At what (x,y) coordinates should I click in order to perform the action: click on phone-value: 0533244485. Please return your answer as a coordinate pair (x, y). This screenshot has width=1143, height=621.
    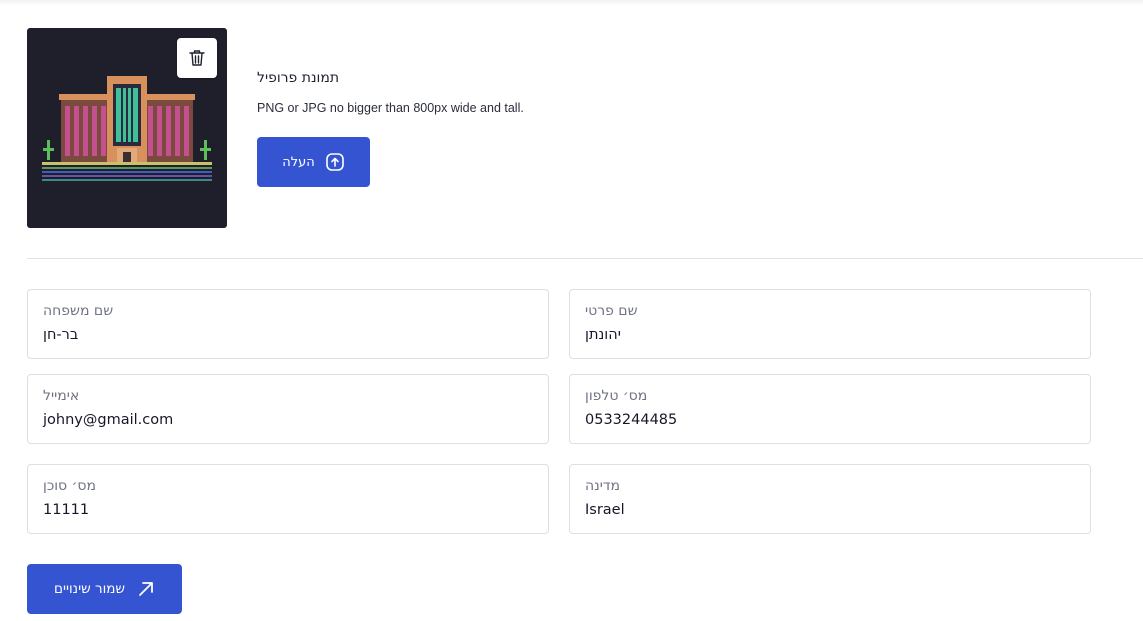
    Looking at the image, I should click on (631, 420).